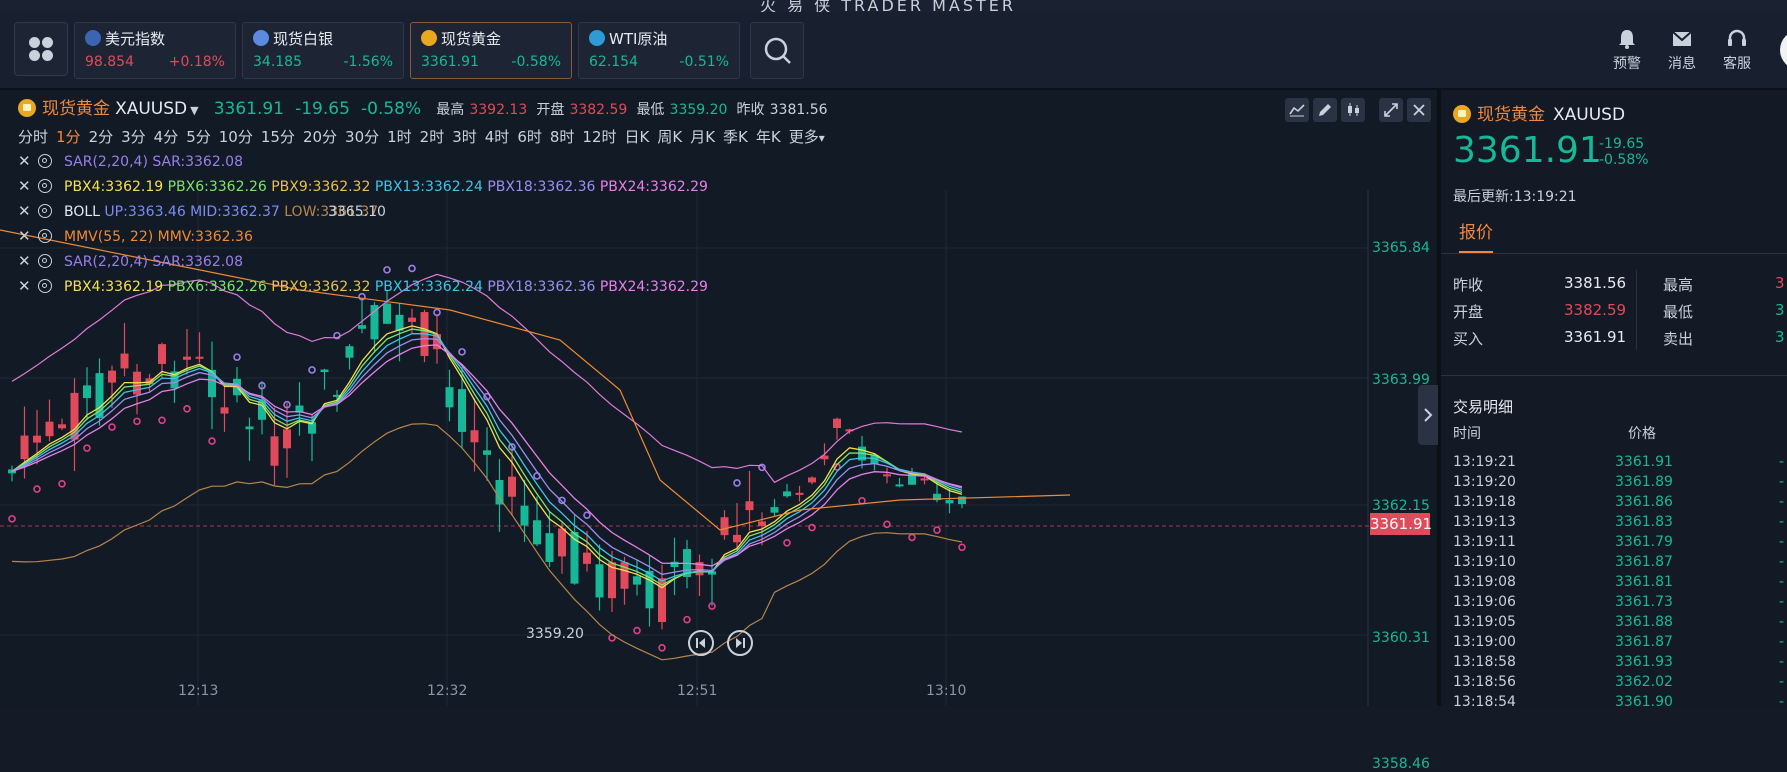  What do you see at coordinates (1391, 110) in the screenshot?
I see `expand-button` at bounding box center [1391, 110].